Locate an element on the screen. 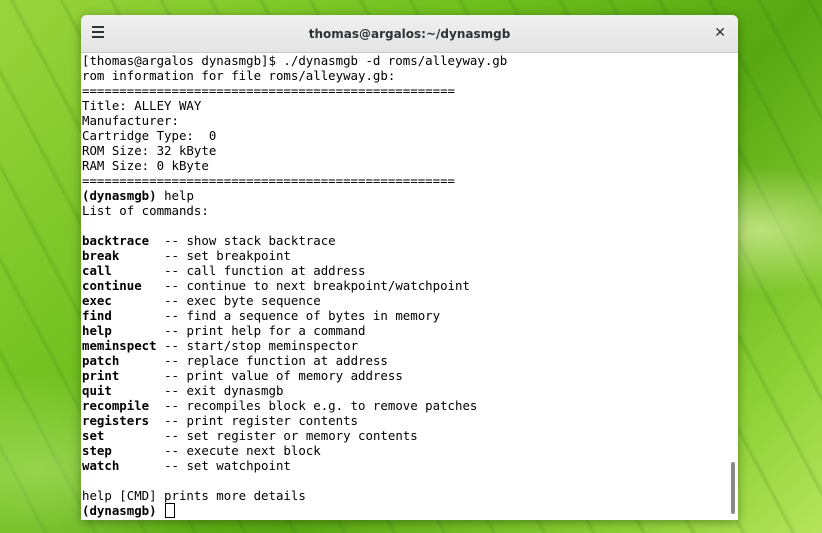  terminal-line: RAM Size: 0 kByte is located at coordinates (145, 165).